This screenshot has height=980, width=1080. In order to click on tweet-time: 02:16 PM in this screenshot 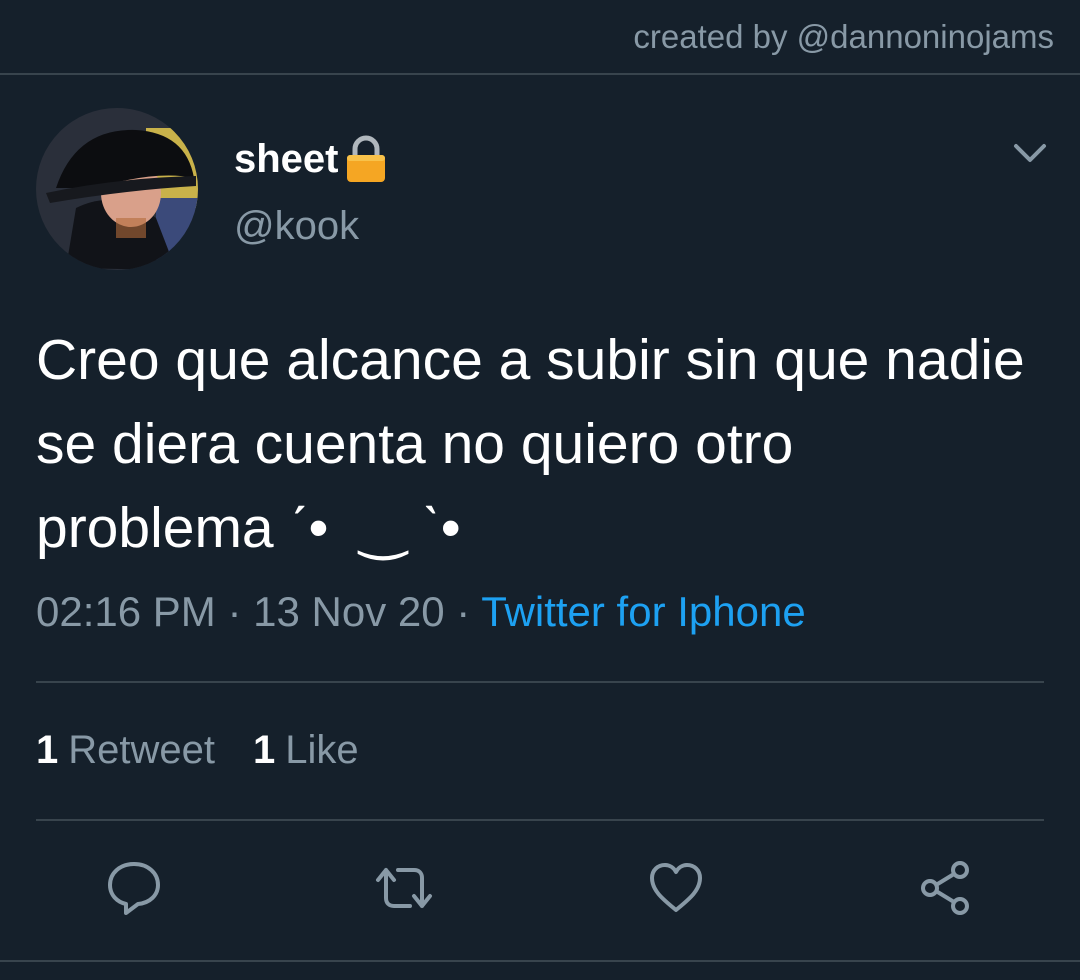, I will do `click(126, 611)`.